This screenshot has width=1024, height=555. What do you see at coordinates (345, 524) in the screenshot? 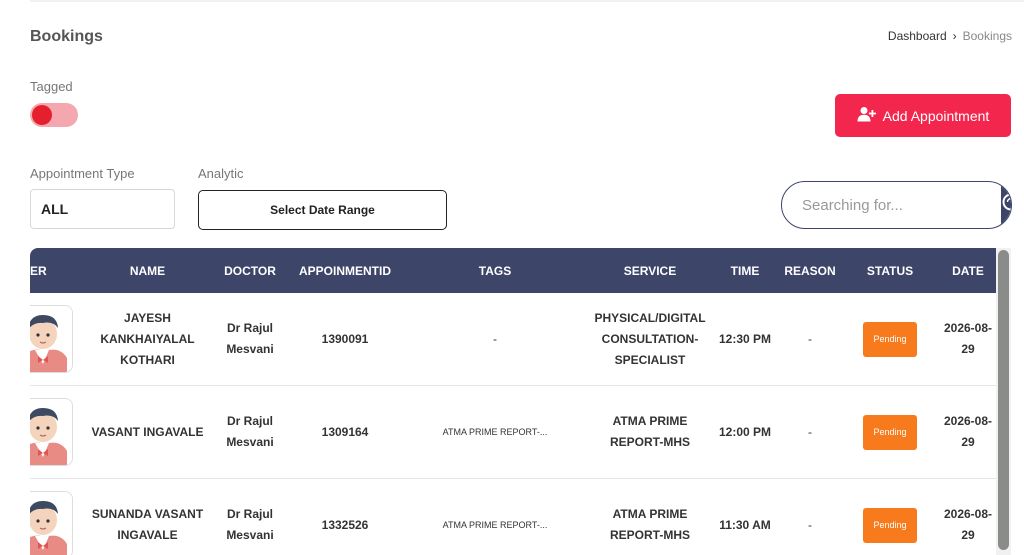
I see `cell-appointment-id: 1332526` at bounding box center [345, 524].